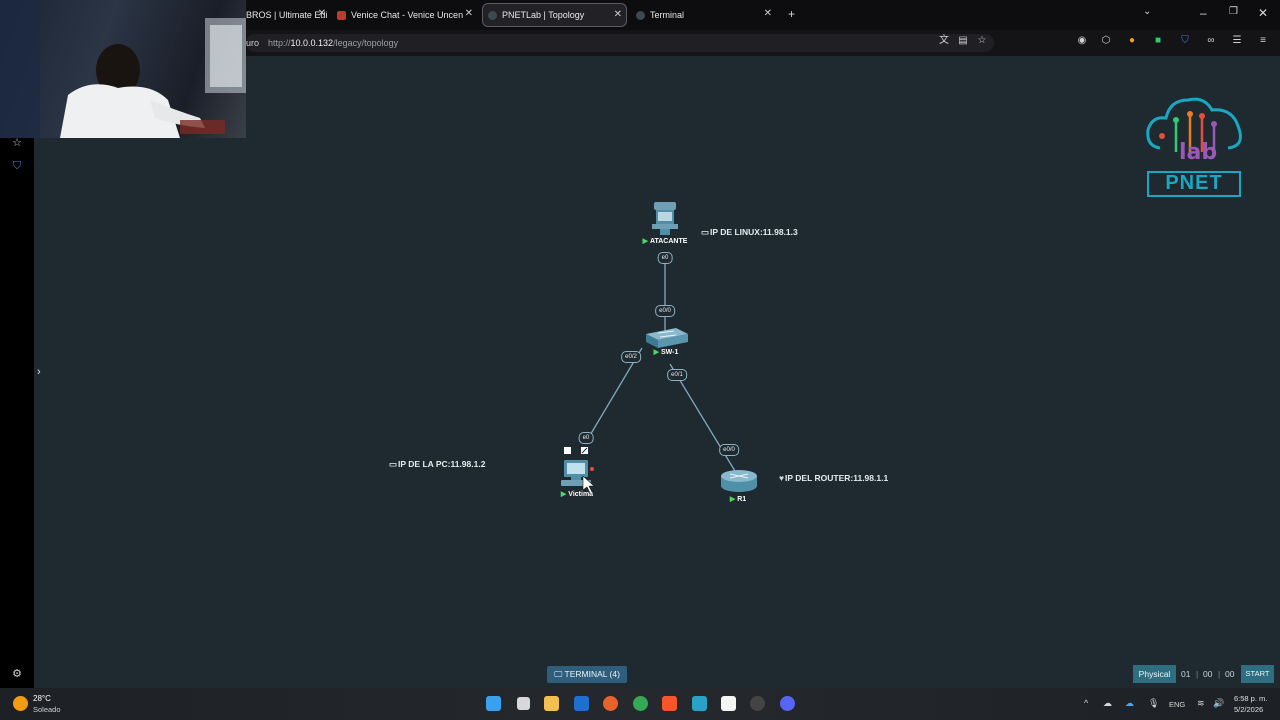 Image resolution: width=1280 pixels, height=720 pixels. I want to click on topology-links, so click(659, 348).